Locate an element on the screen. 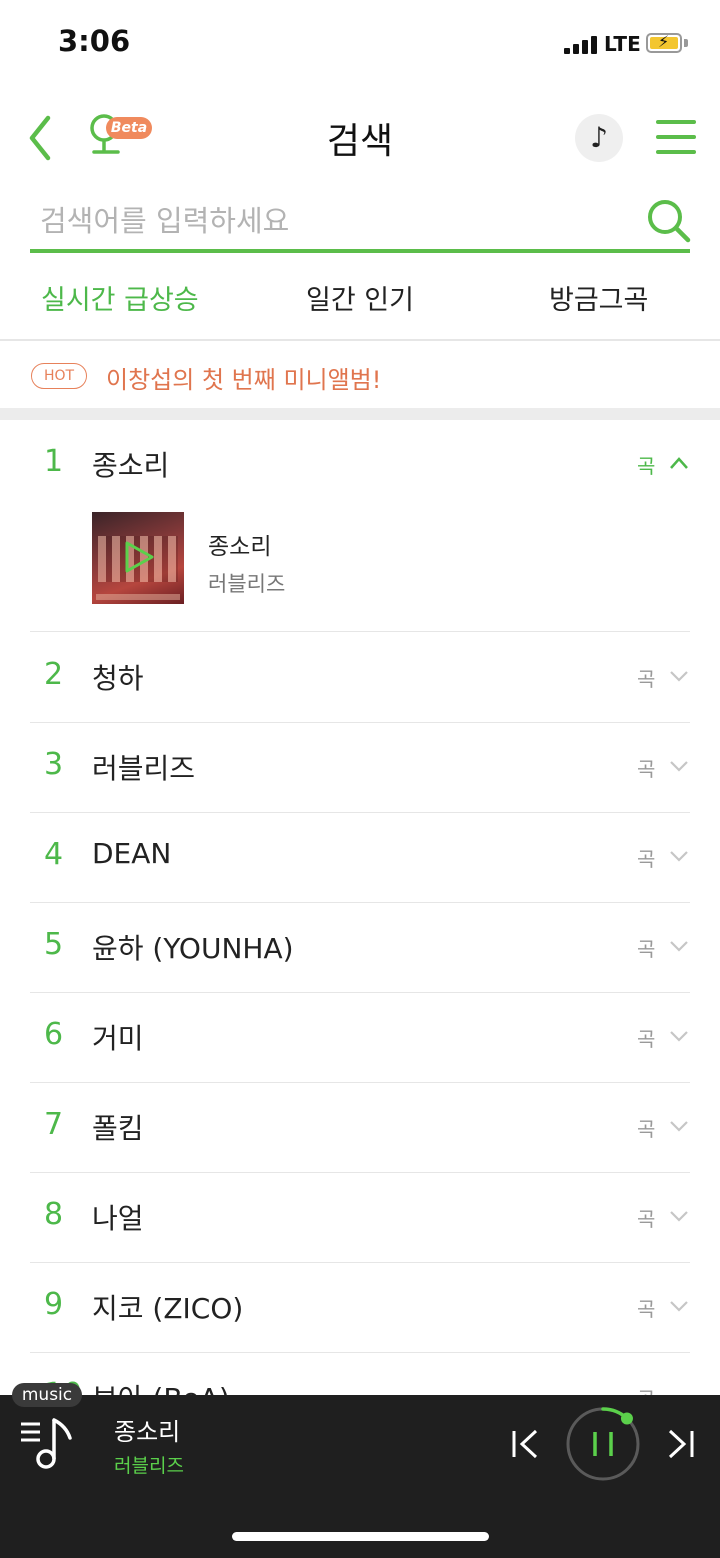  chevron-up-icon is located at coordinates (679, 463).